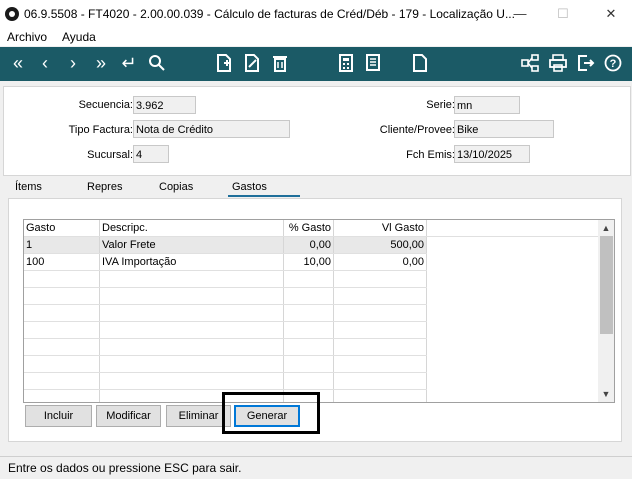 This screenshot has height=479, width=632. I want to click on maximize-button: ☐, so click(563, 14).